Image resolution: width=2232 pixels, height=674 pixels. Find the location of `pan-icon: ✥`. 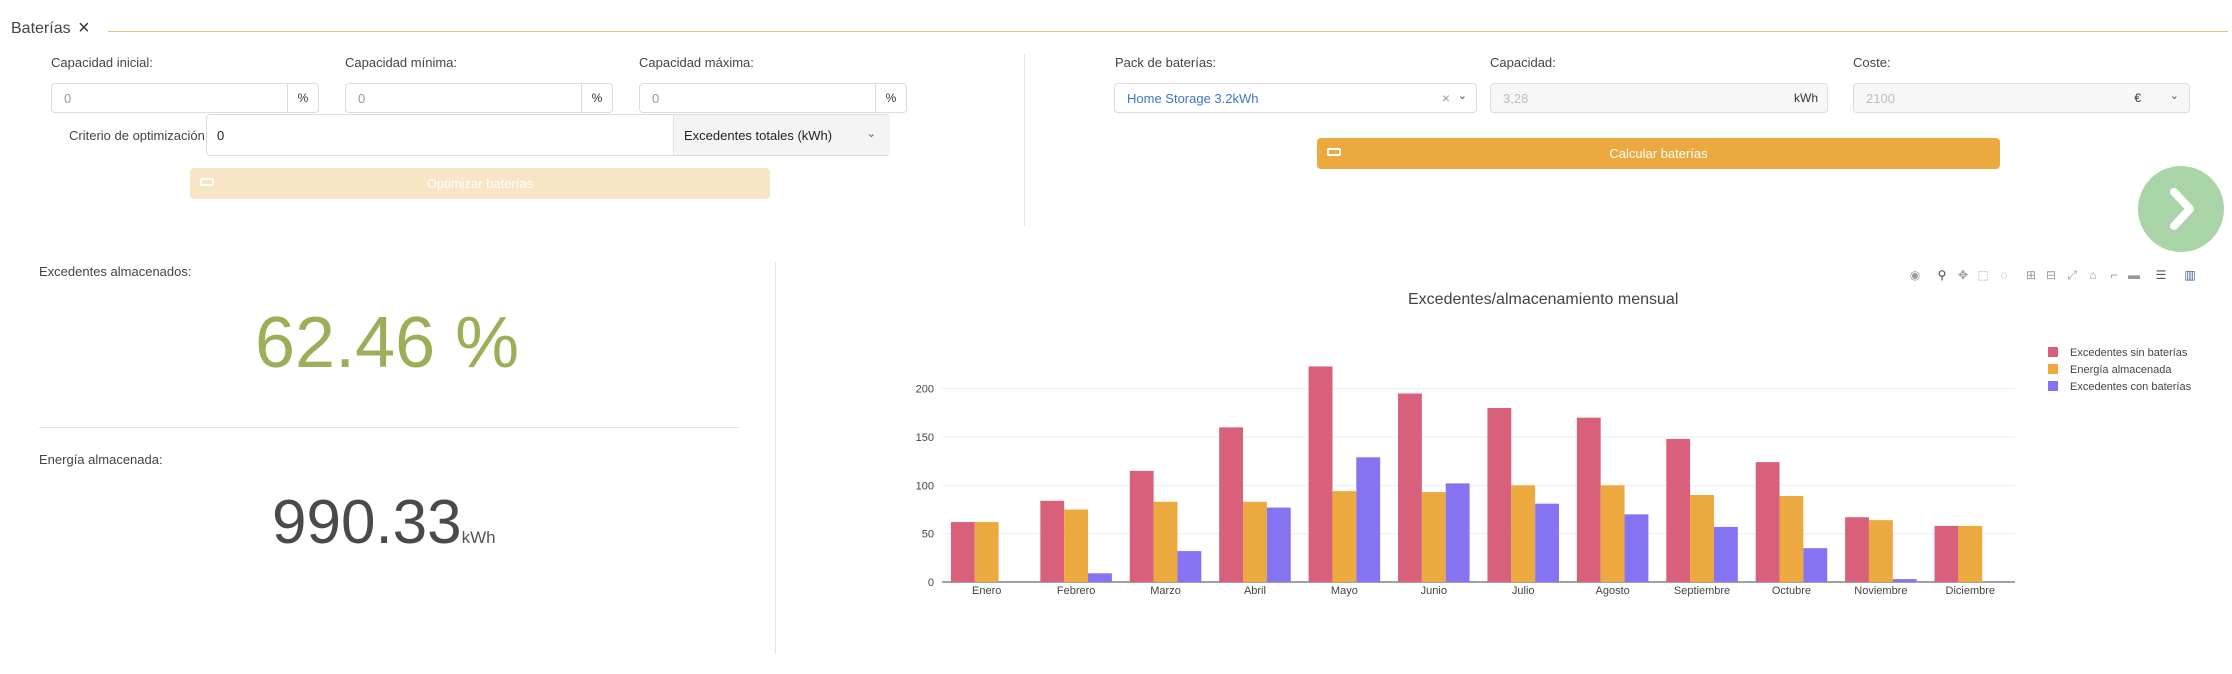

pan-icon: ✥ is located at coordinates (1963, 275).